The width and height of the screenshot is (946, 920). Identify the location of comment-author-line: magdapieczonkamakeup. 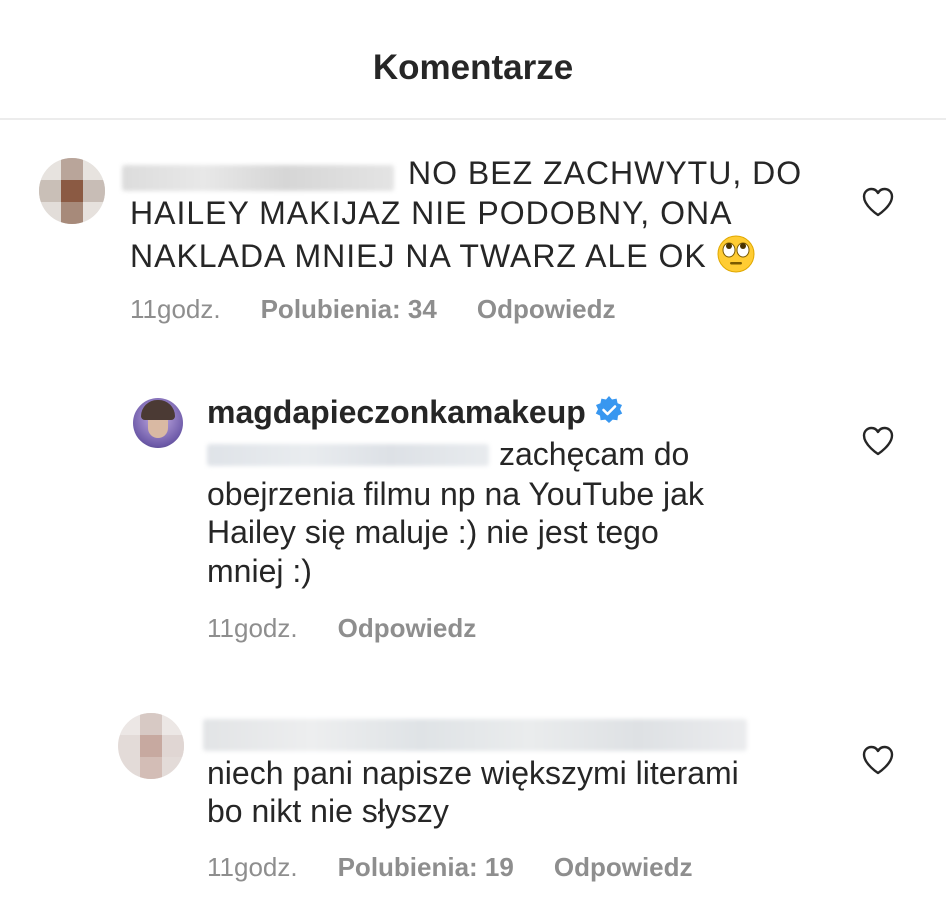
(415, 413).